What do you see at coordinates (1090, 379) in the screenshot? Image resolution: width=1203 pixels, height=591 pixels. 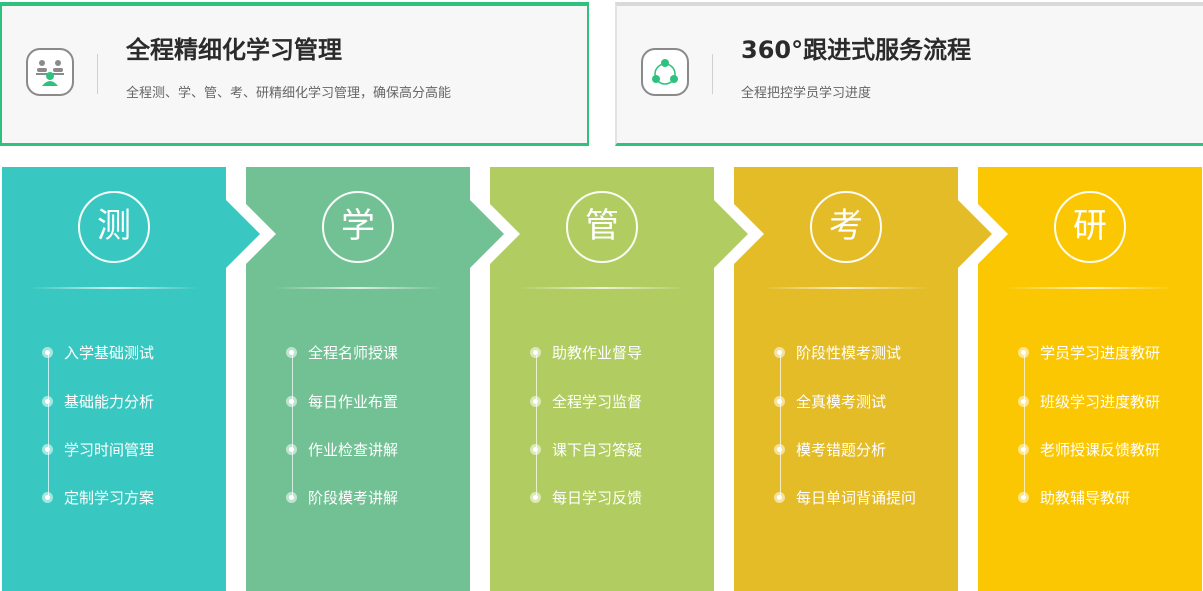 I see `stage-column-research: 研 学员学习进度教研 班级学习进度教研 老师授课反馈教研 助教辅导教研` at bounding box center [1090, 379].